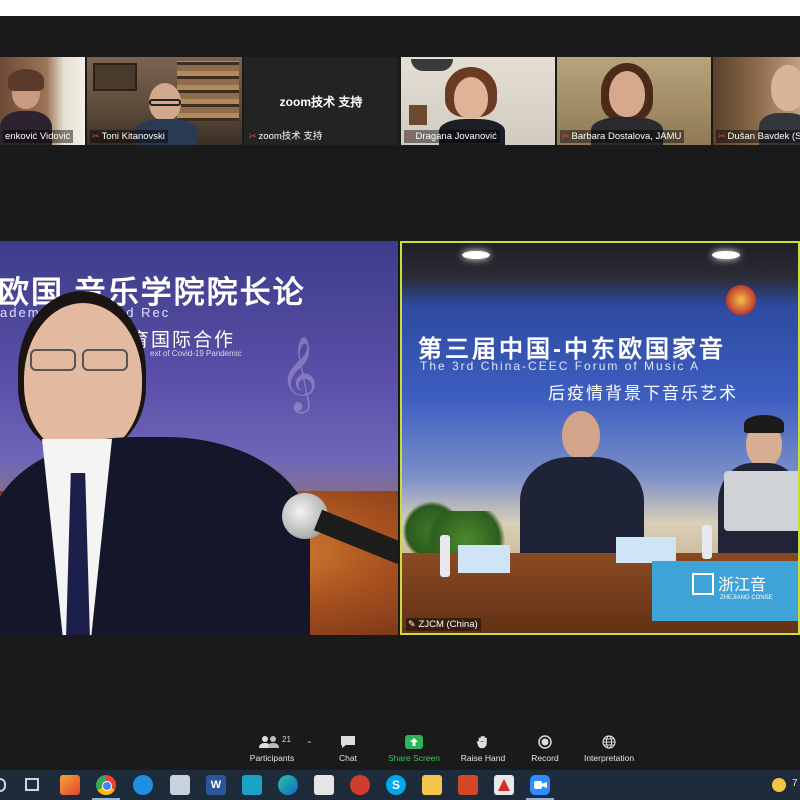 The height and width of the screenshot is (800, 800). I want to click on chat-icon, so click(348, 742).